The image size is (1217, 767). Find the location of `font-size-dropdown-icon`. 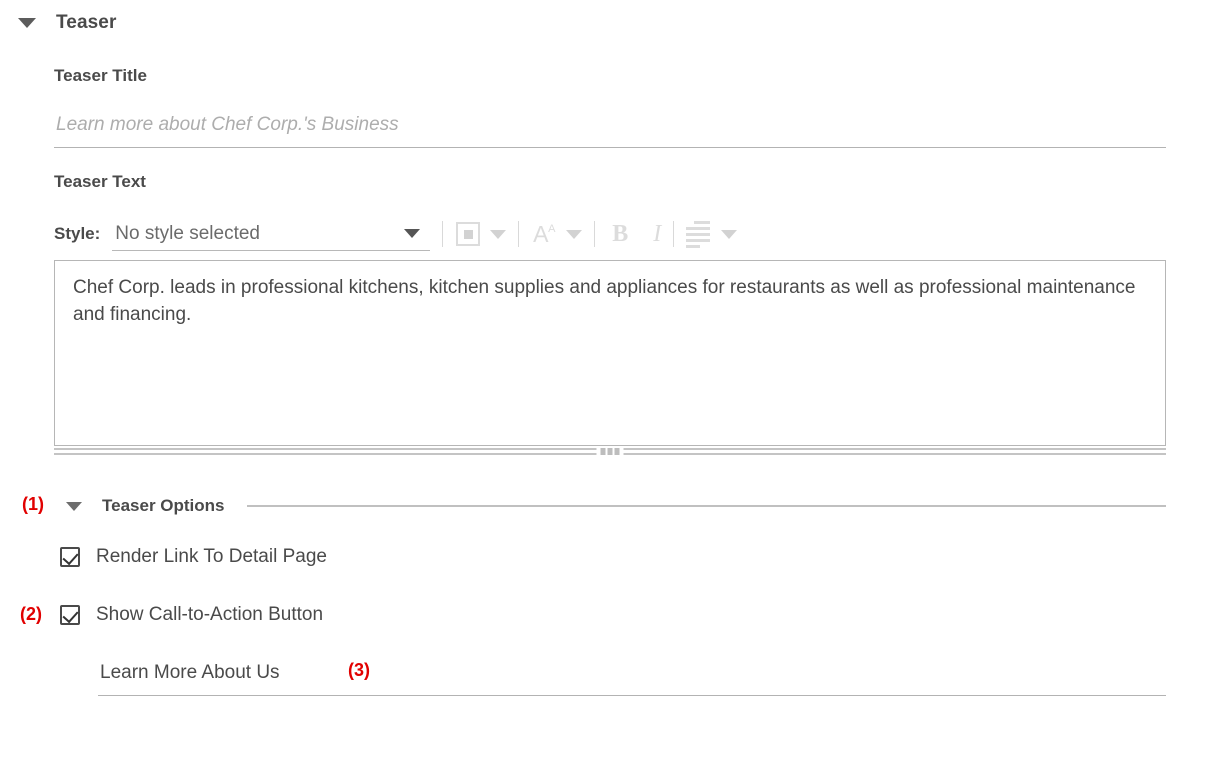

font-size-dropdown-icon is located at coordinates (574, 234).